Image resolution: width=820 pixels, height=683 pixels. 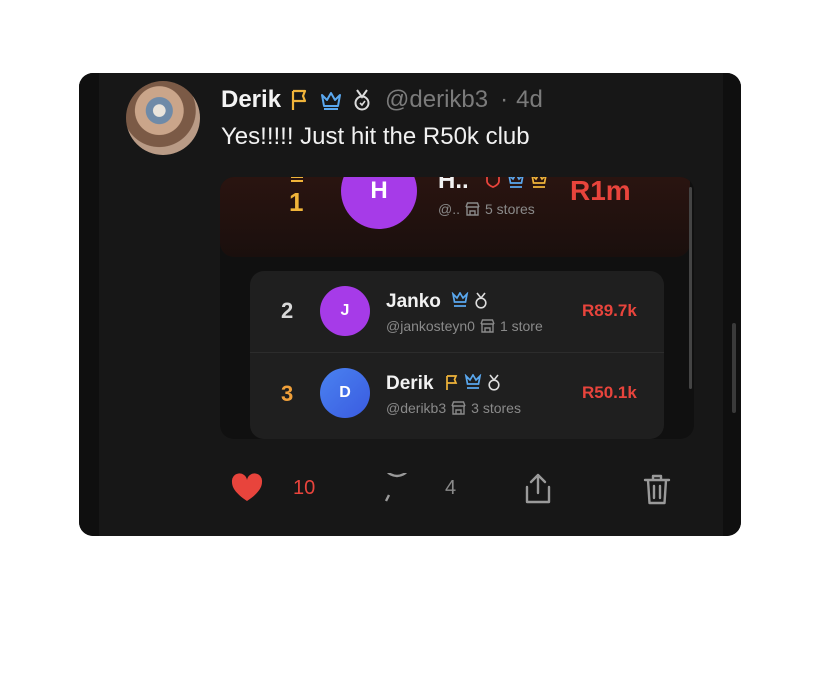 What do you see at coordinates (163, 118) in the screenshot?
I see `avatar` at bounding box center [163, 118].